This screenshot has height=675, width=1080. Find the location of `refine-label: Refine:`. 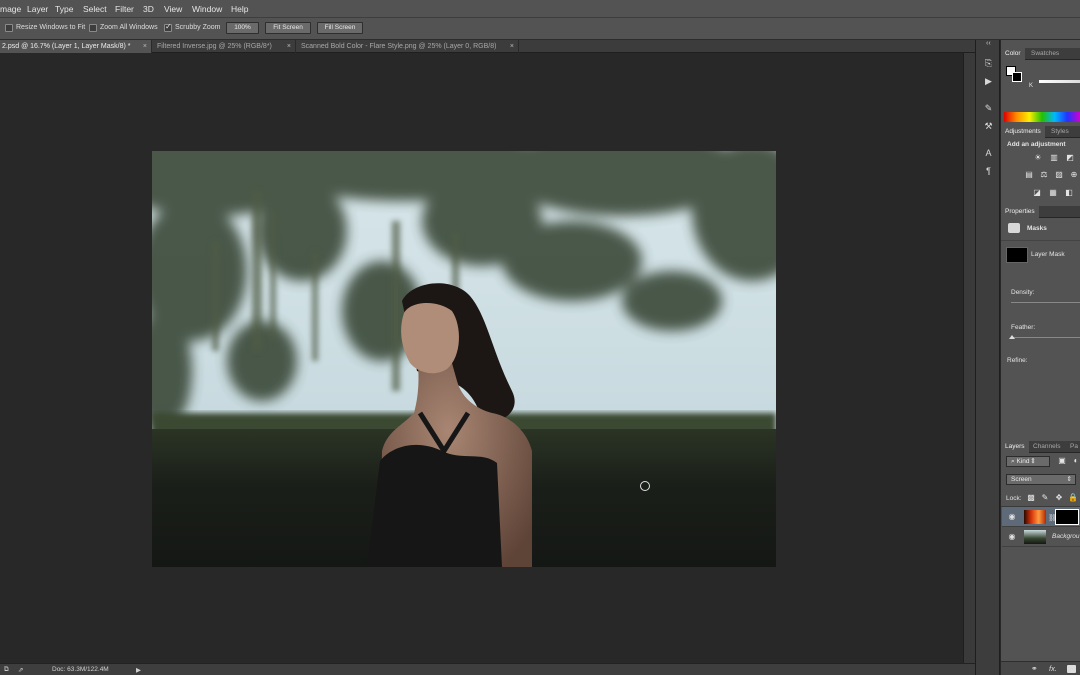

refine-label: Refine: is located at coordinates (1017, 360).